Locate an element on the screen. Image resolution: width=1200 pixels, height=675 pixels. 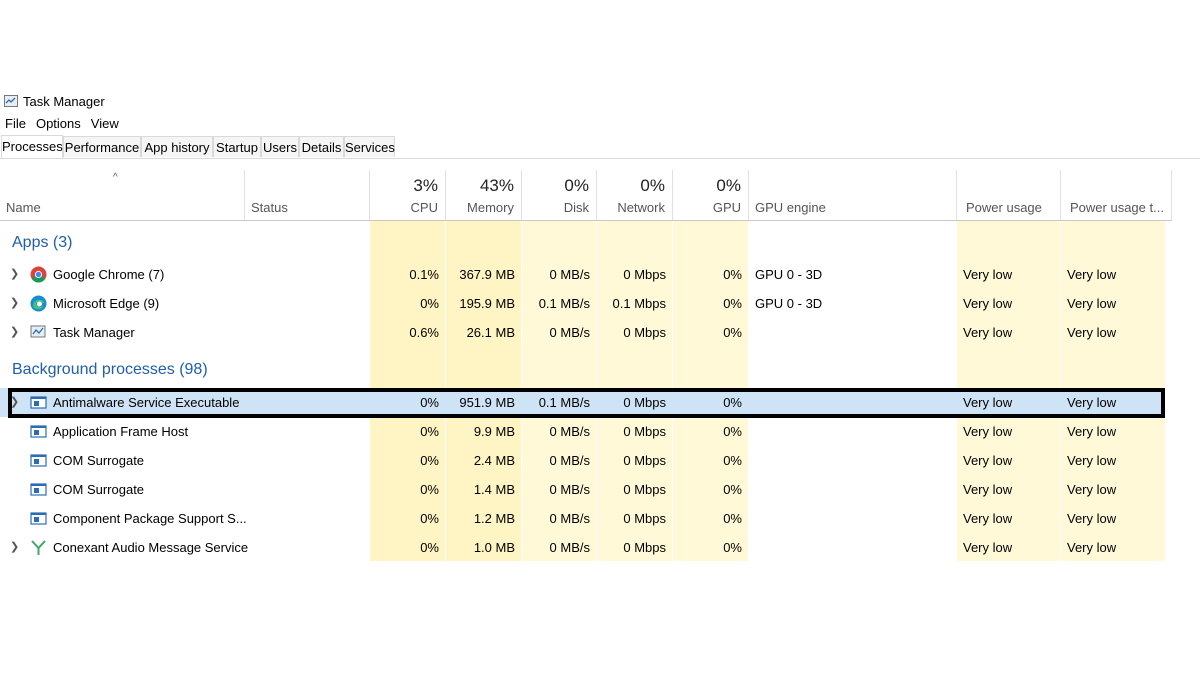
header-memory: 43% Memory is located at coordinates (484, 195).